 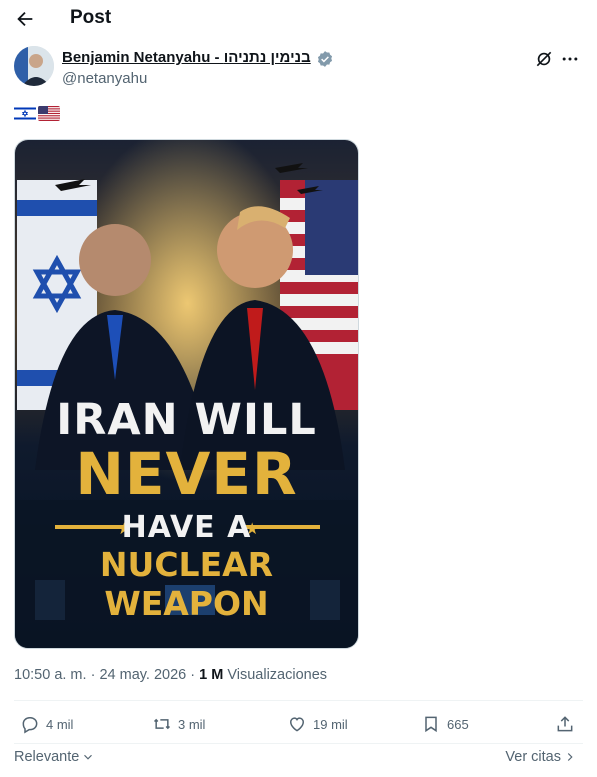 I want to click on repost-icon, so click(x=162, y=724).